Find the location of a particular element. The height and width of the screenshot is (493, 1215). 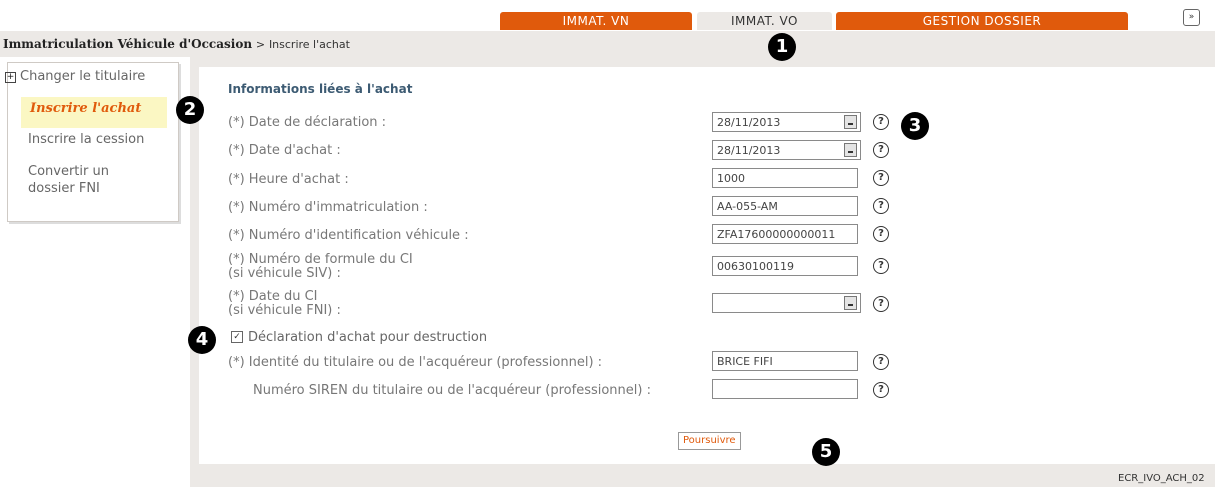

field-value: 1000 is located at coordinates (731, 178).